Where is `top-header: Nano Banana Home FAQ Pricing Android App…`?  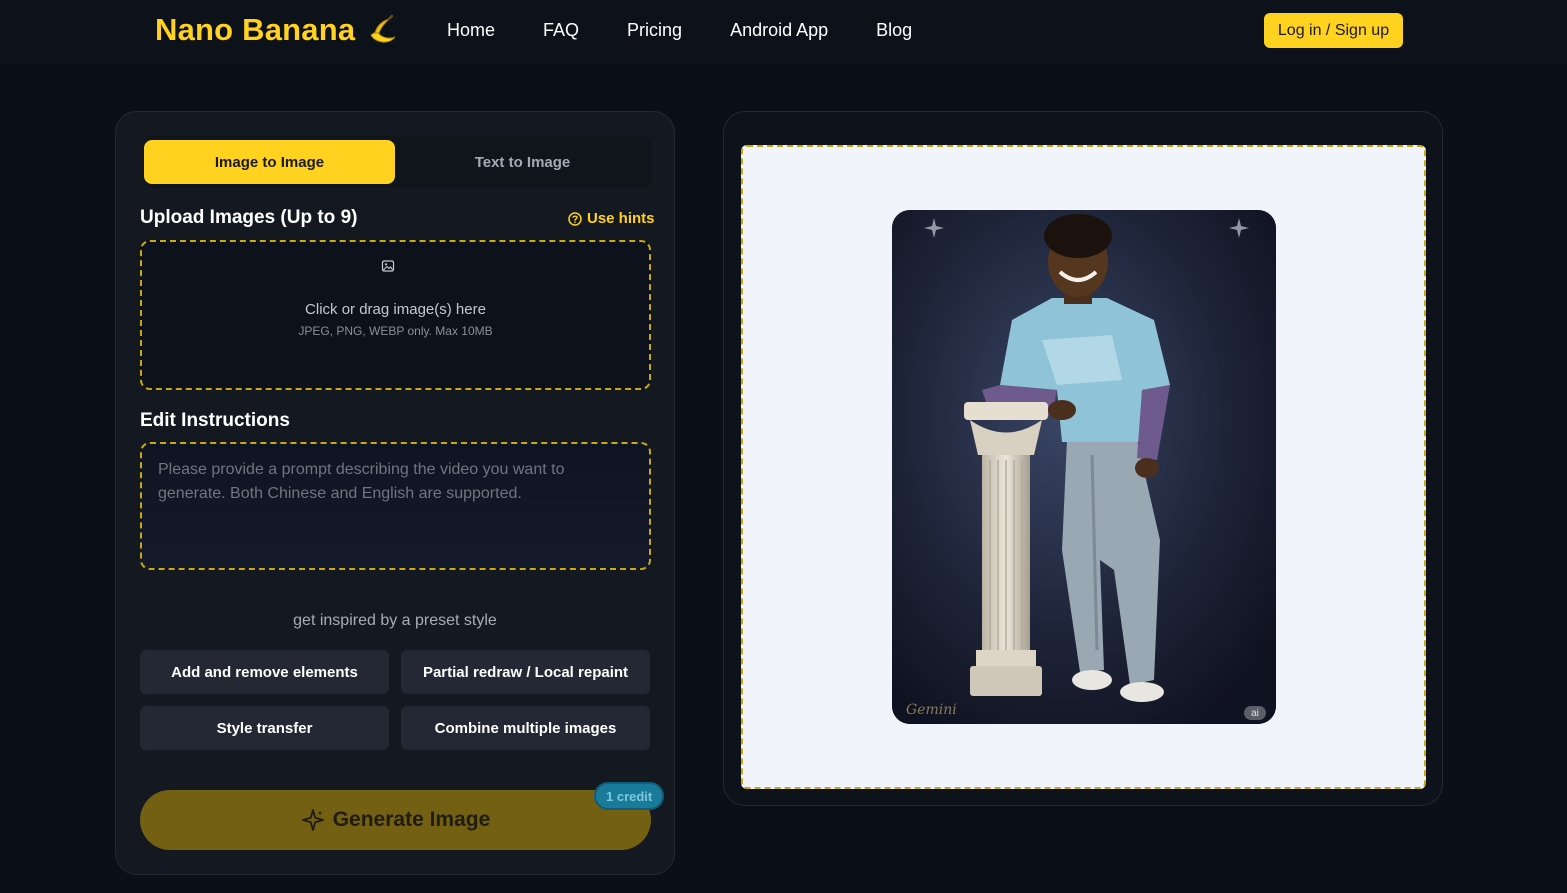
top-header: Nano Banana Home FAQ Pricing Android App… is located at coordinates (783, 31).